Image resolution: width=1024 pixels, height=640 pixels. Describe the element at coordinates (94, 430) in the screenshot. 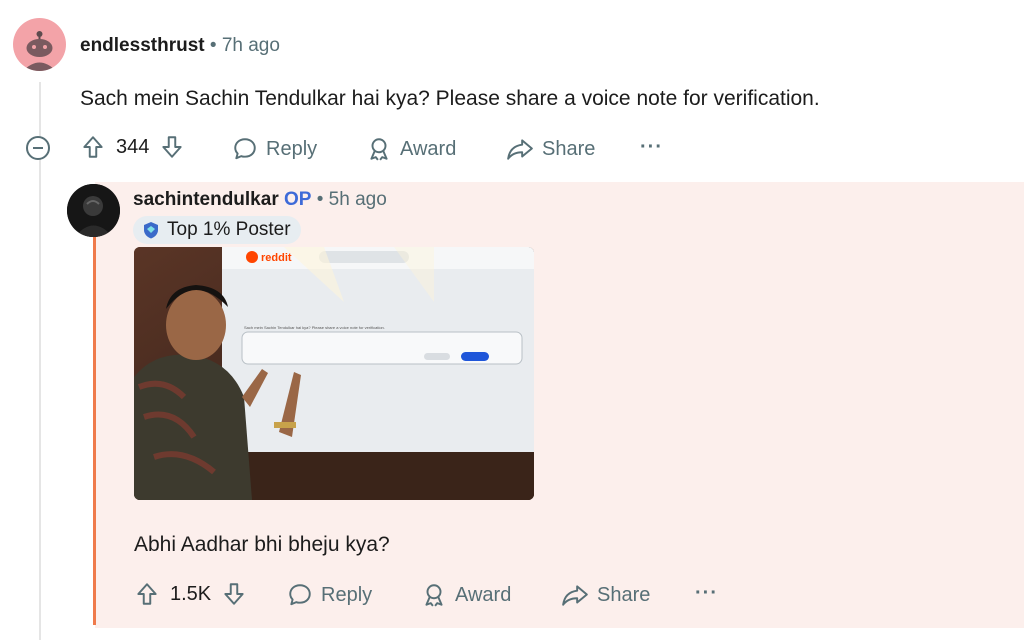

I see `op-indicator-bar` at that location.